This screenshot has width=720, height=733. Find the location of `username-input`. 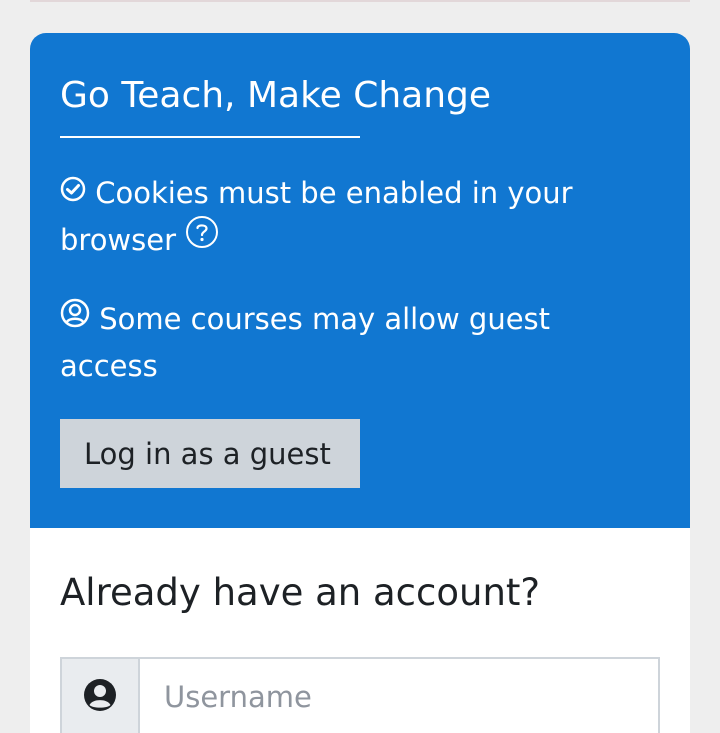

username-input is located at coordinates (400, 695).